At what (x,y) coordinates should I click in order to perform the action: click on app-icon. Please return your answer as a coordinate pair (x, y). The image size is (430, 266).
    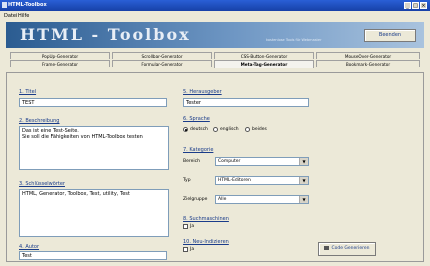
    Looking at the image, I should click on (4, 5).